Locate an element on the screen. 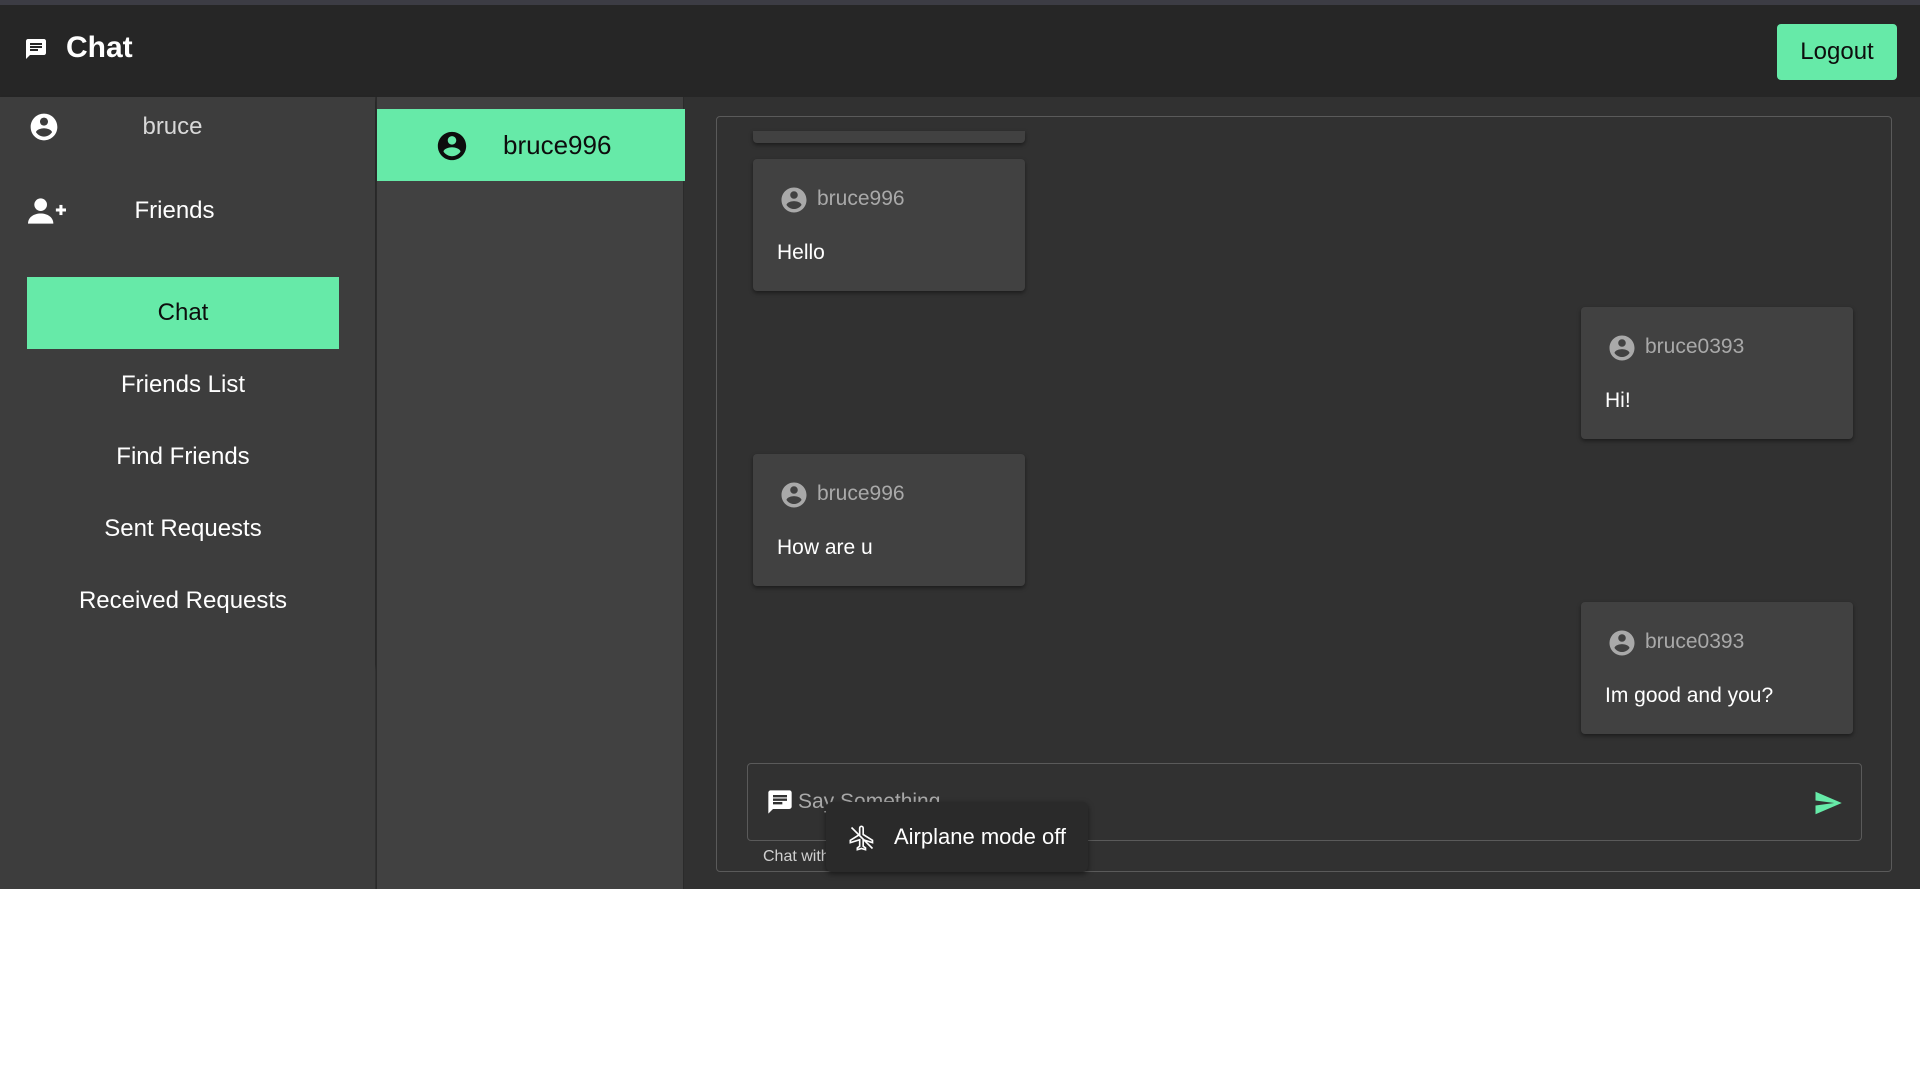 The width and height of the screenshot is (1920, 1080). username-label: bruce is located at coordinates (172, 126).